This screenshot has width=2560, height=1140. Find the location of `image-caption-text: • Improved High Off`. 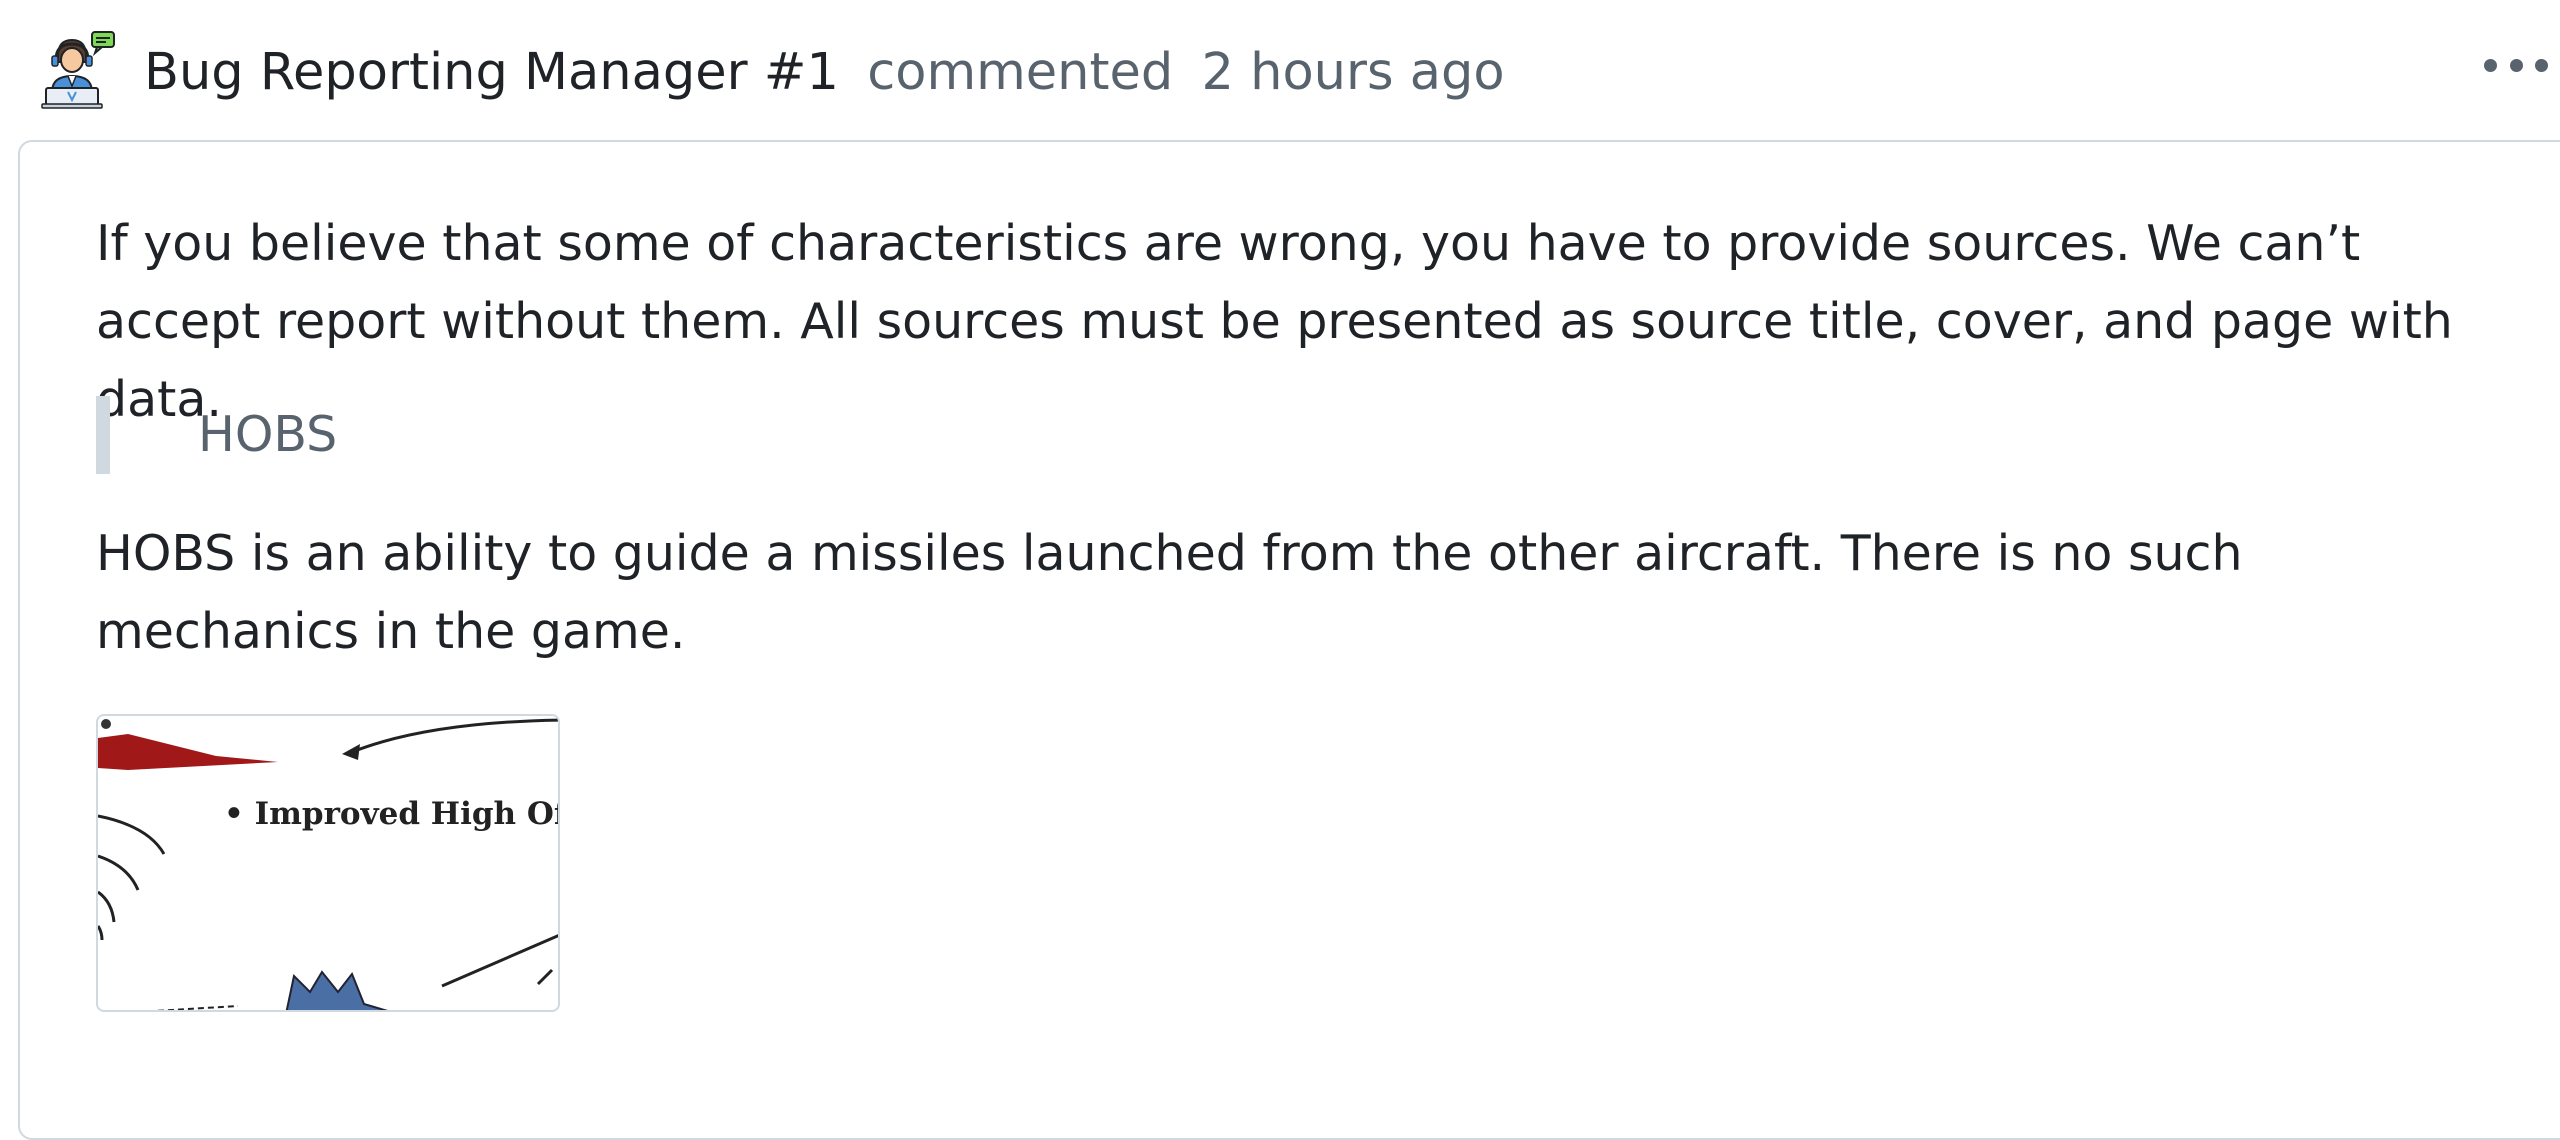

image-caption-text: • Improved High Off is located at coordinates (392, 814).